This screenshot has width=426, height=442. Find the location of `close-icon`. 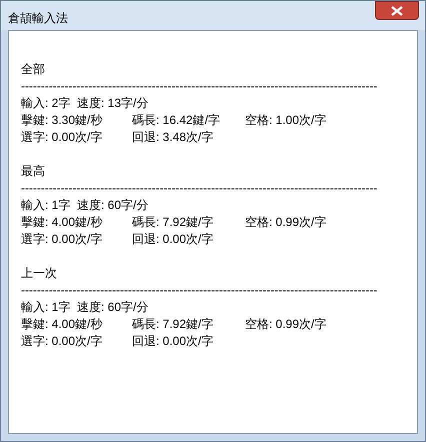

close-icon is located at coordinates (397, 11).